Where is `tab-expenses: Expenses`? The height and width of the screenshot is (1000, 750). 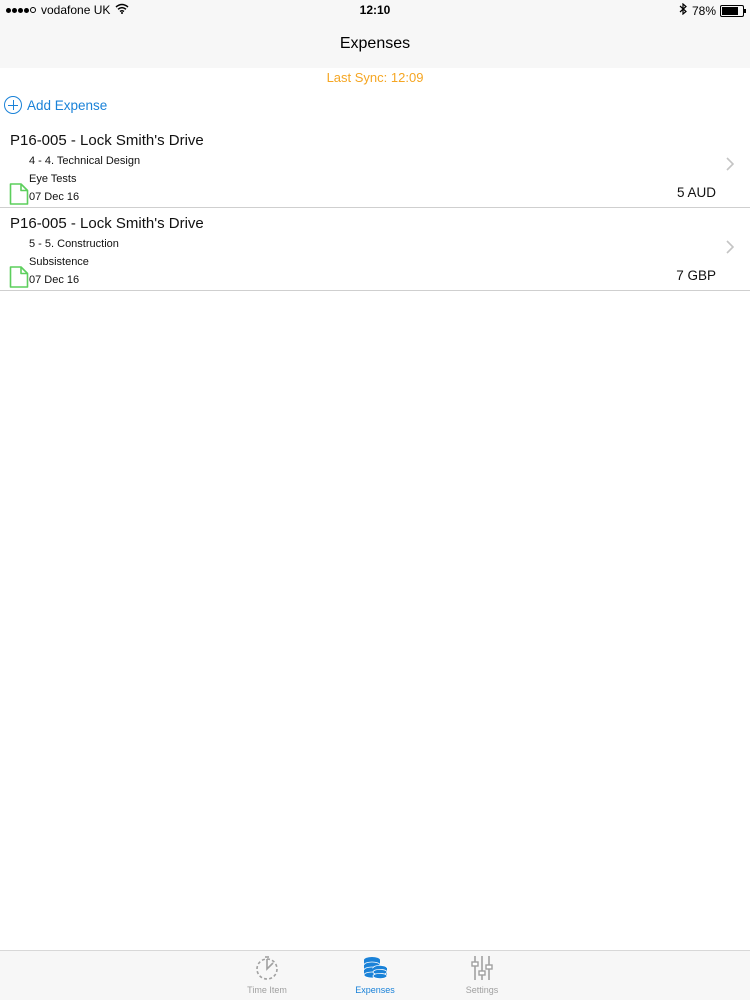
tab-expenses: Expenses is located at coordinates (375, 974).